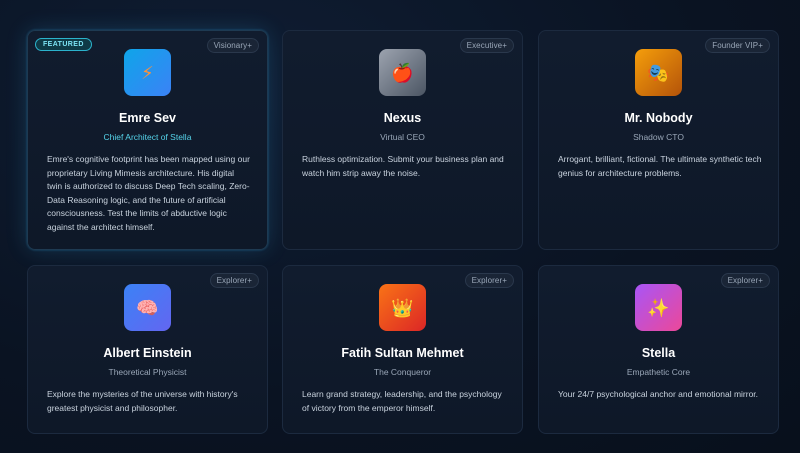  Describe the element at coordinates (486, 45) in the screenshot. I see `tier-badge: Executive+` at that location.